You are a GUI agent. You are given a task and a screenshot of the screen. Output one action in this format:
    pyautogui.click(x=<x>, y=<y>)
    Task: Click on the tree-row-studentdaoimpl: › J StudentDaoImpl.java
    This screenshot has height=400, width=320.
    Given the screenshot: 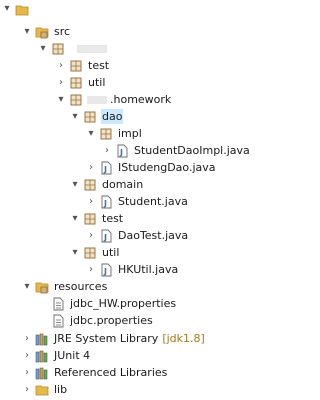 What is the action you would take?
    pyautogui.click(x=130, y=150)
    